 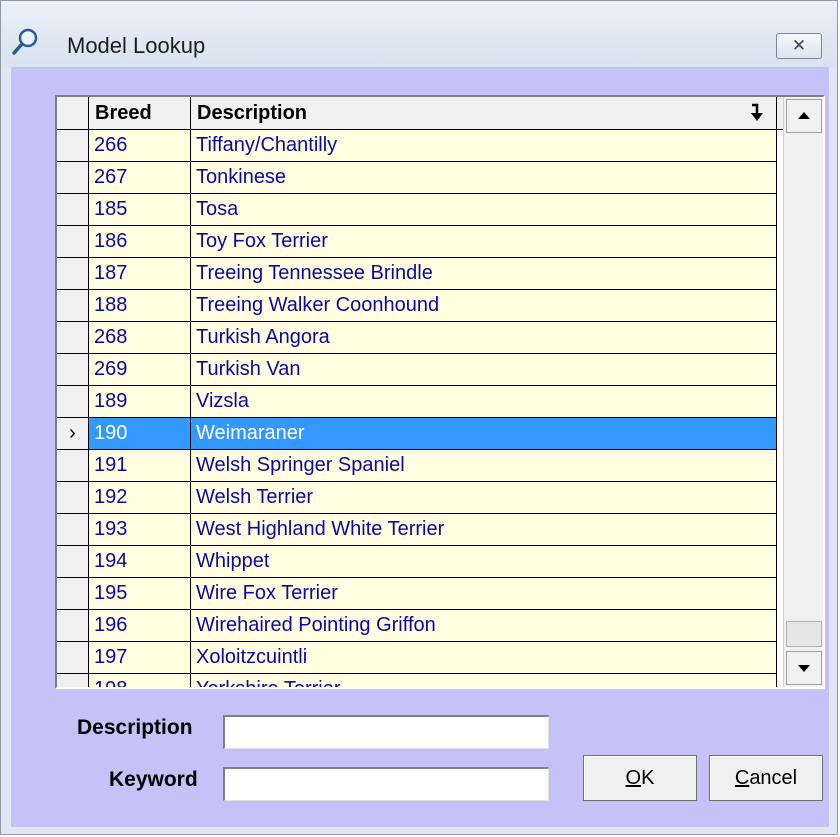 I want to click on table-row: 194 Whippet, so click(x=420, y=562).